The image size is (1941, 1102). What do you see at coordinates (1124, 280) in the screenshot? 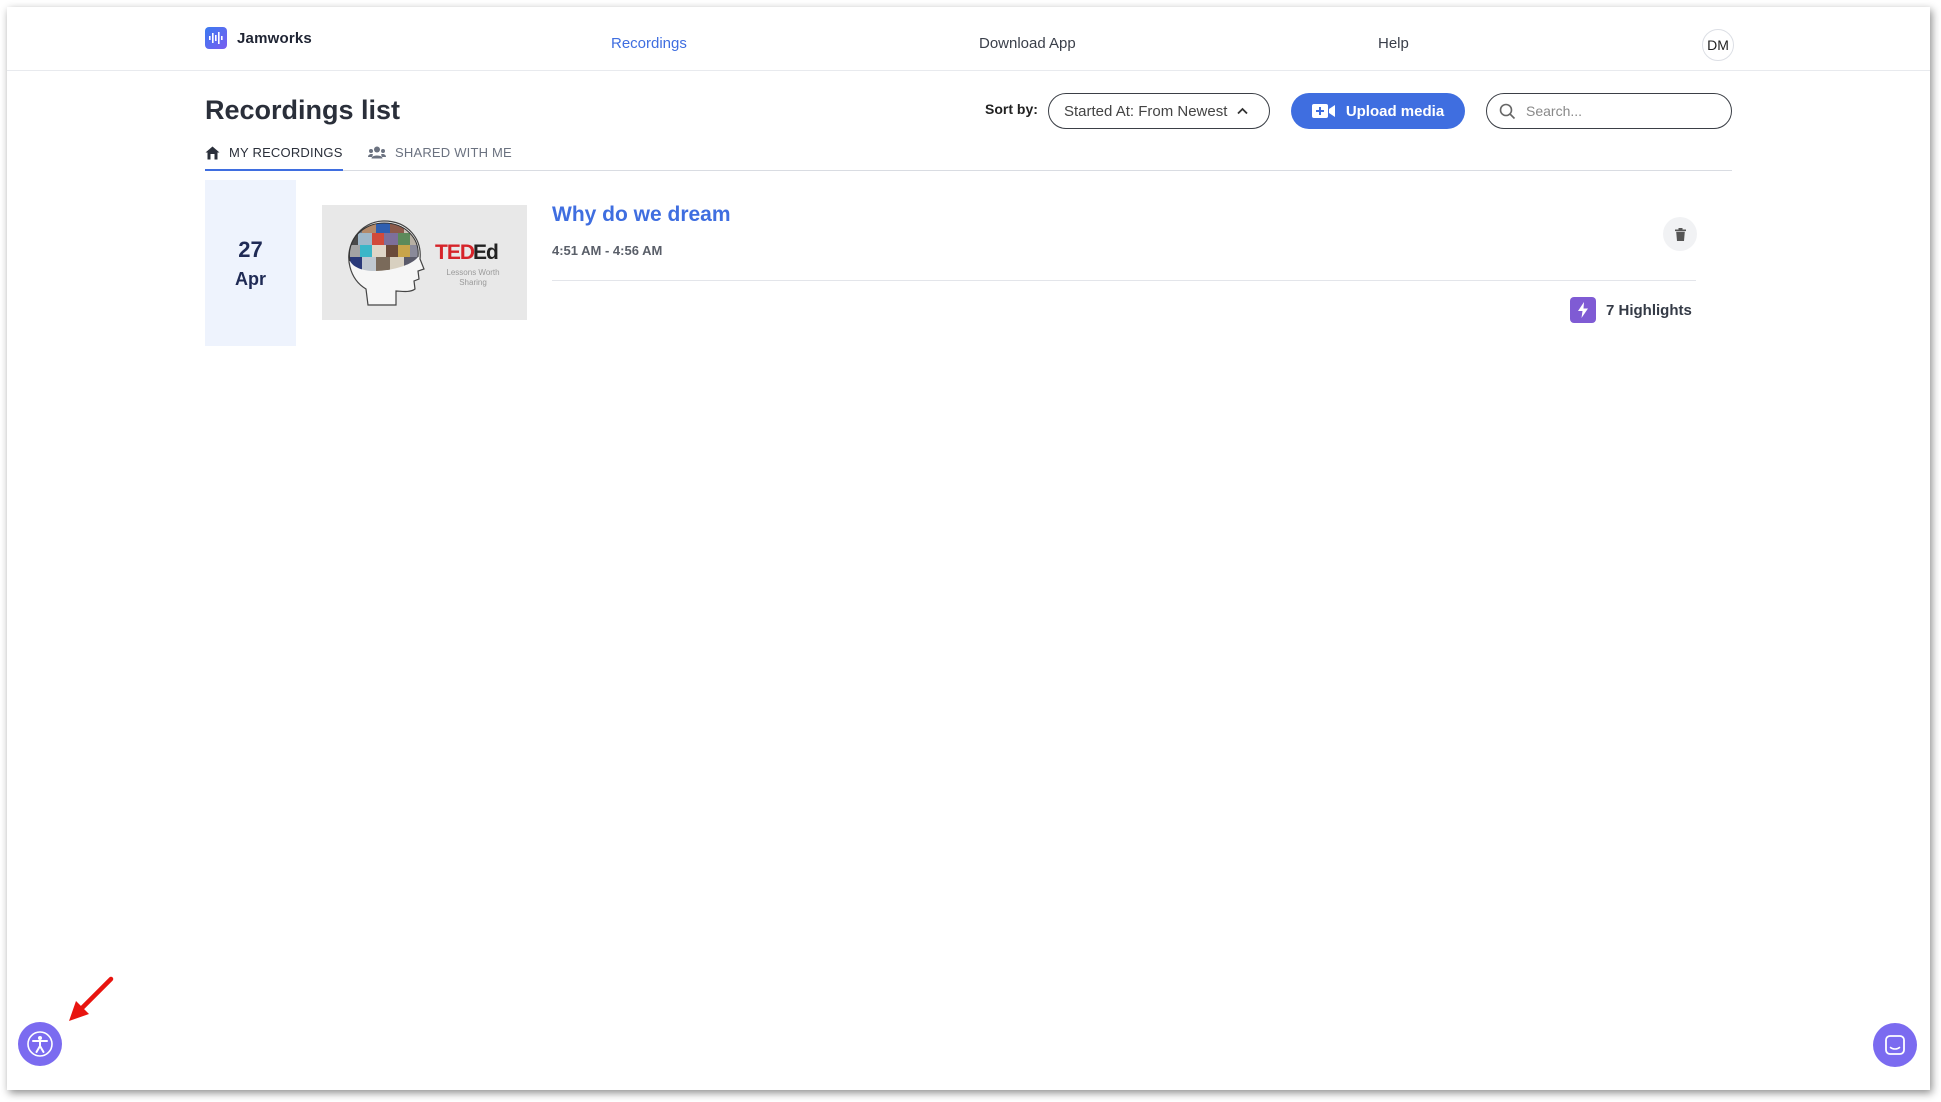
I see `divider` at bounding box center [1124, 280].